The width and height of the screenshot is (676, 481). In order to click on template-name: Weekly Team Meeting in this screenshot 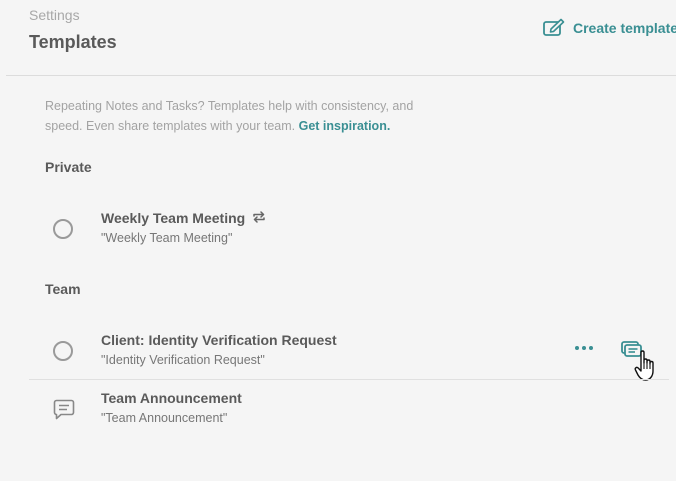, I will do `click(173, 218)`.